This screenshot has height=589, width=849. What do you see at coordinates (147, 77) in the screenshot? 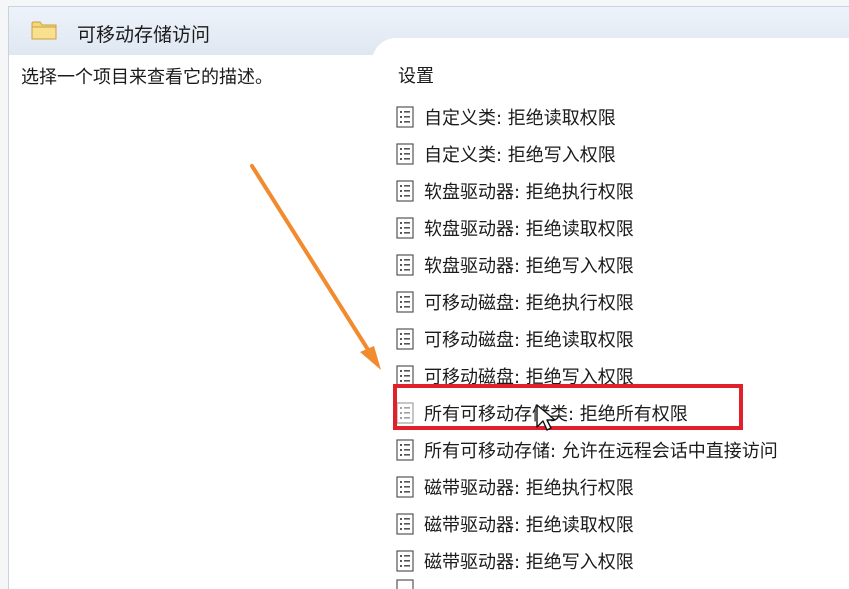
I see `description-text: 选择一个项目来查看它的描述。` at bounding box center [147, 77].